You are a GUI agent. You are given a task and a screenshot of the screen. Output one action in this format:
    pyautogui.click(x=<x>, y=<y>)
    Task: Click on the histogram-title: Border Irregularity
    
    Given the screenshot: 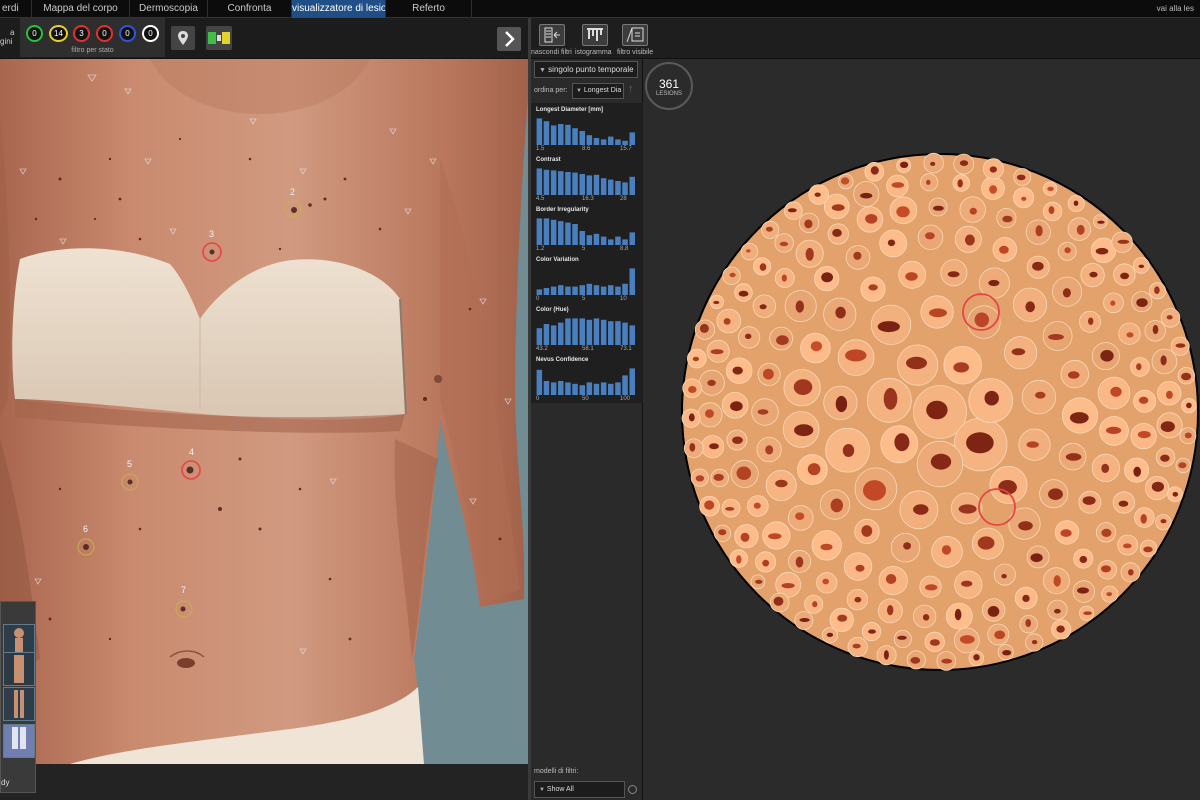 What is the action you would take?
    pyautogui.click(x=562, y=210)
    